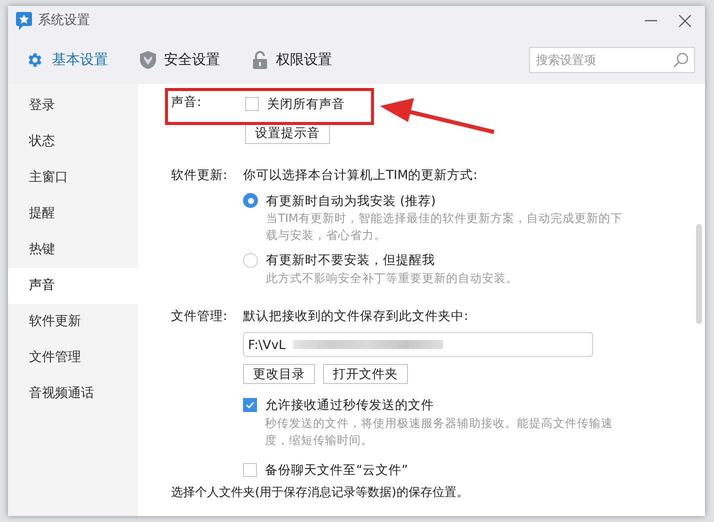 The height and width of the screenshot is (522, 714). Describe the element at coordinates (439, 431) in the screenshot. I see `option-description: 秒传发送的文件，将使用极速服务器辅助接收。能提高文件传输速度，缩短传输时间。` at that location.